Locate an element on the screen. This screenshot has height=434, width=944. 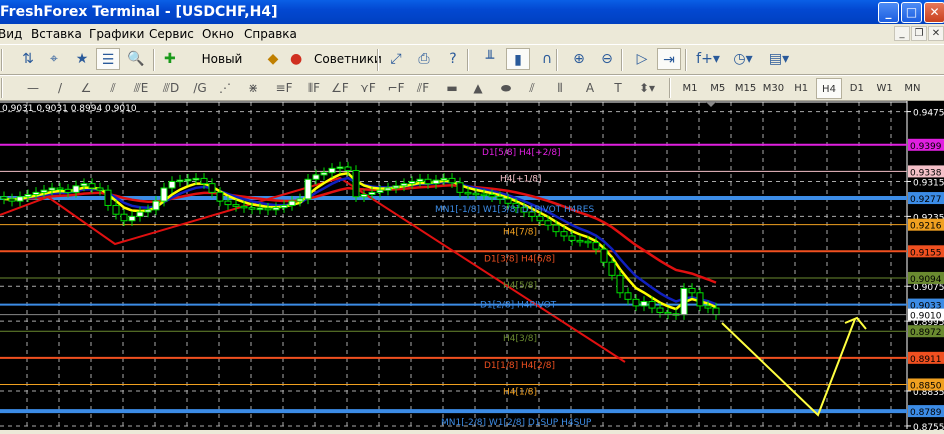
menu-tools: Сервис is located at coordinates (171, 34).